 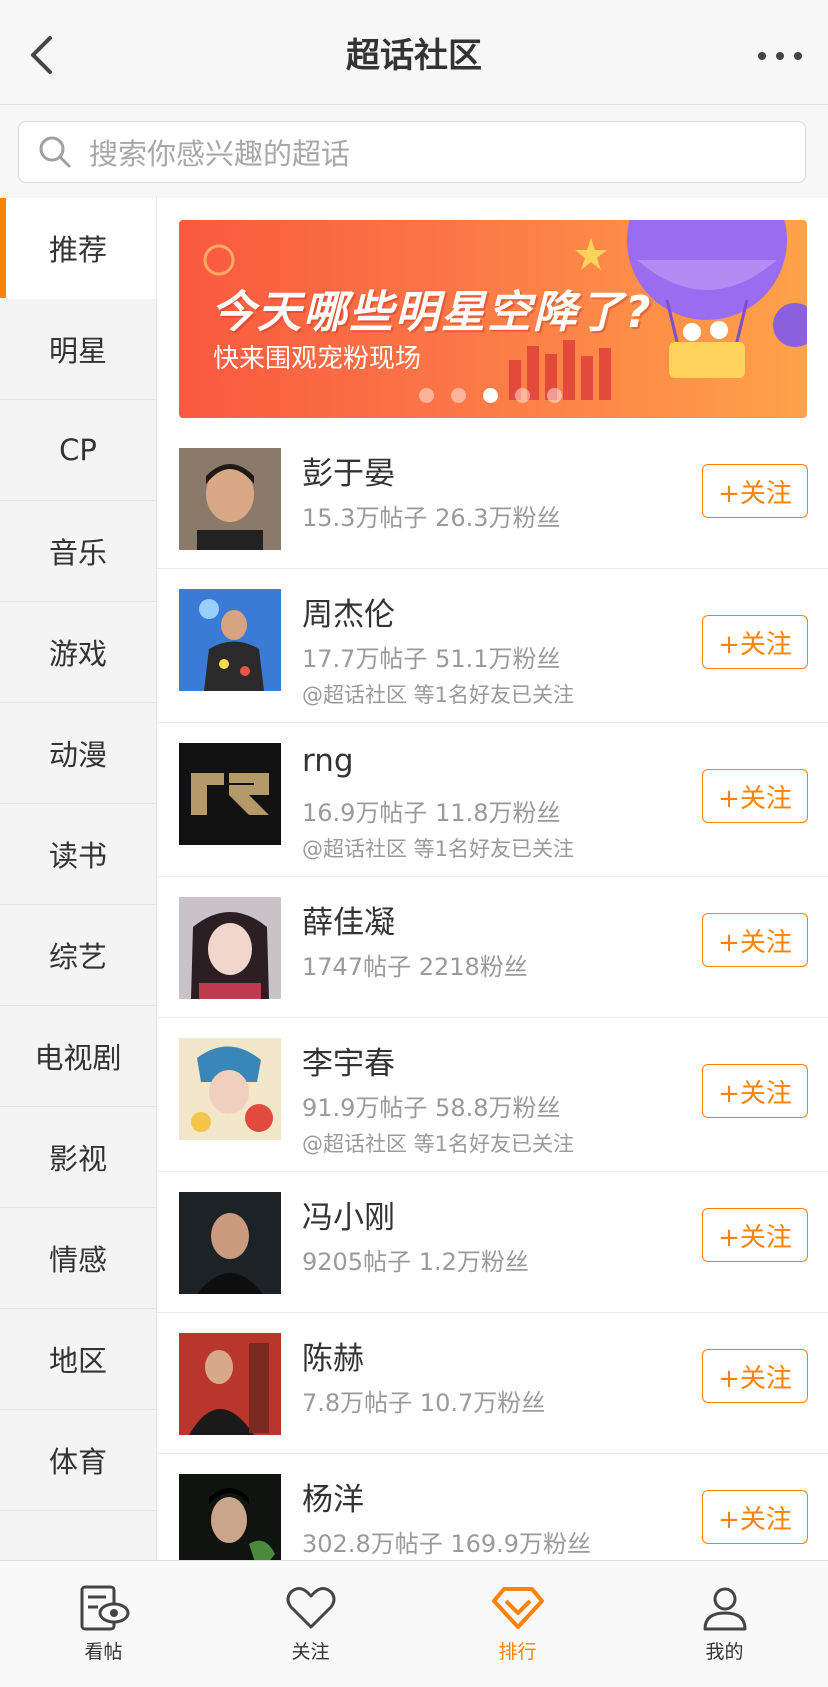 What do you see at coordinates (348, 923) in the screenshot?
I see `topic-name: 薛佳凝` at bounding box center [348, 923].